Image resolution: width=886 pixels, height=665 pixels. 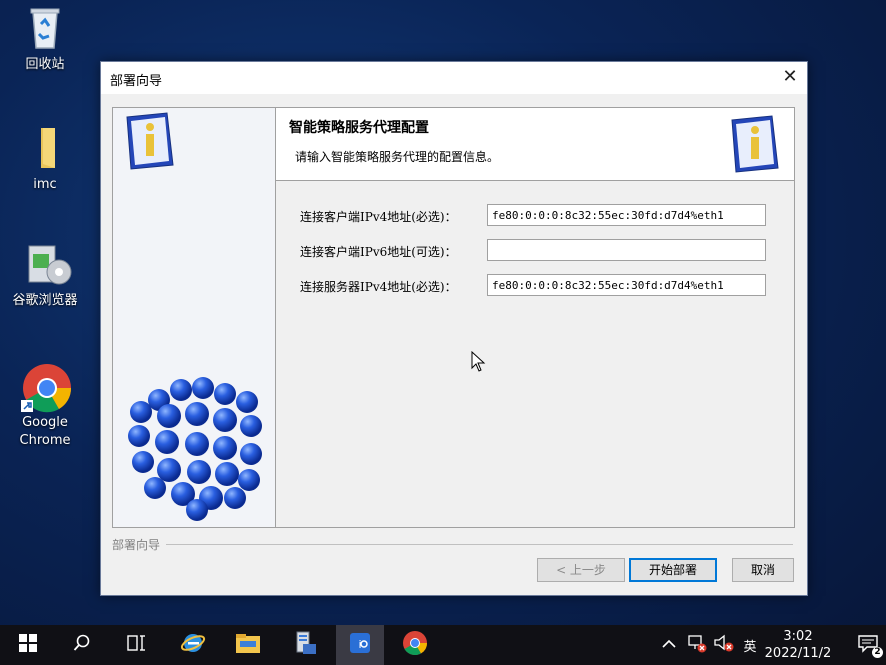 What do you see at coordinates (378, 252) in the screenshot?
I see `client-ipv6-label: 连接客户端IPv6地址(可选)：` at bounding box center [378, 252].